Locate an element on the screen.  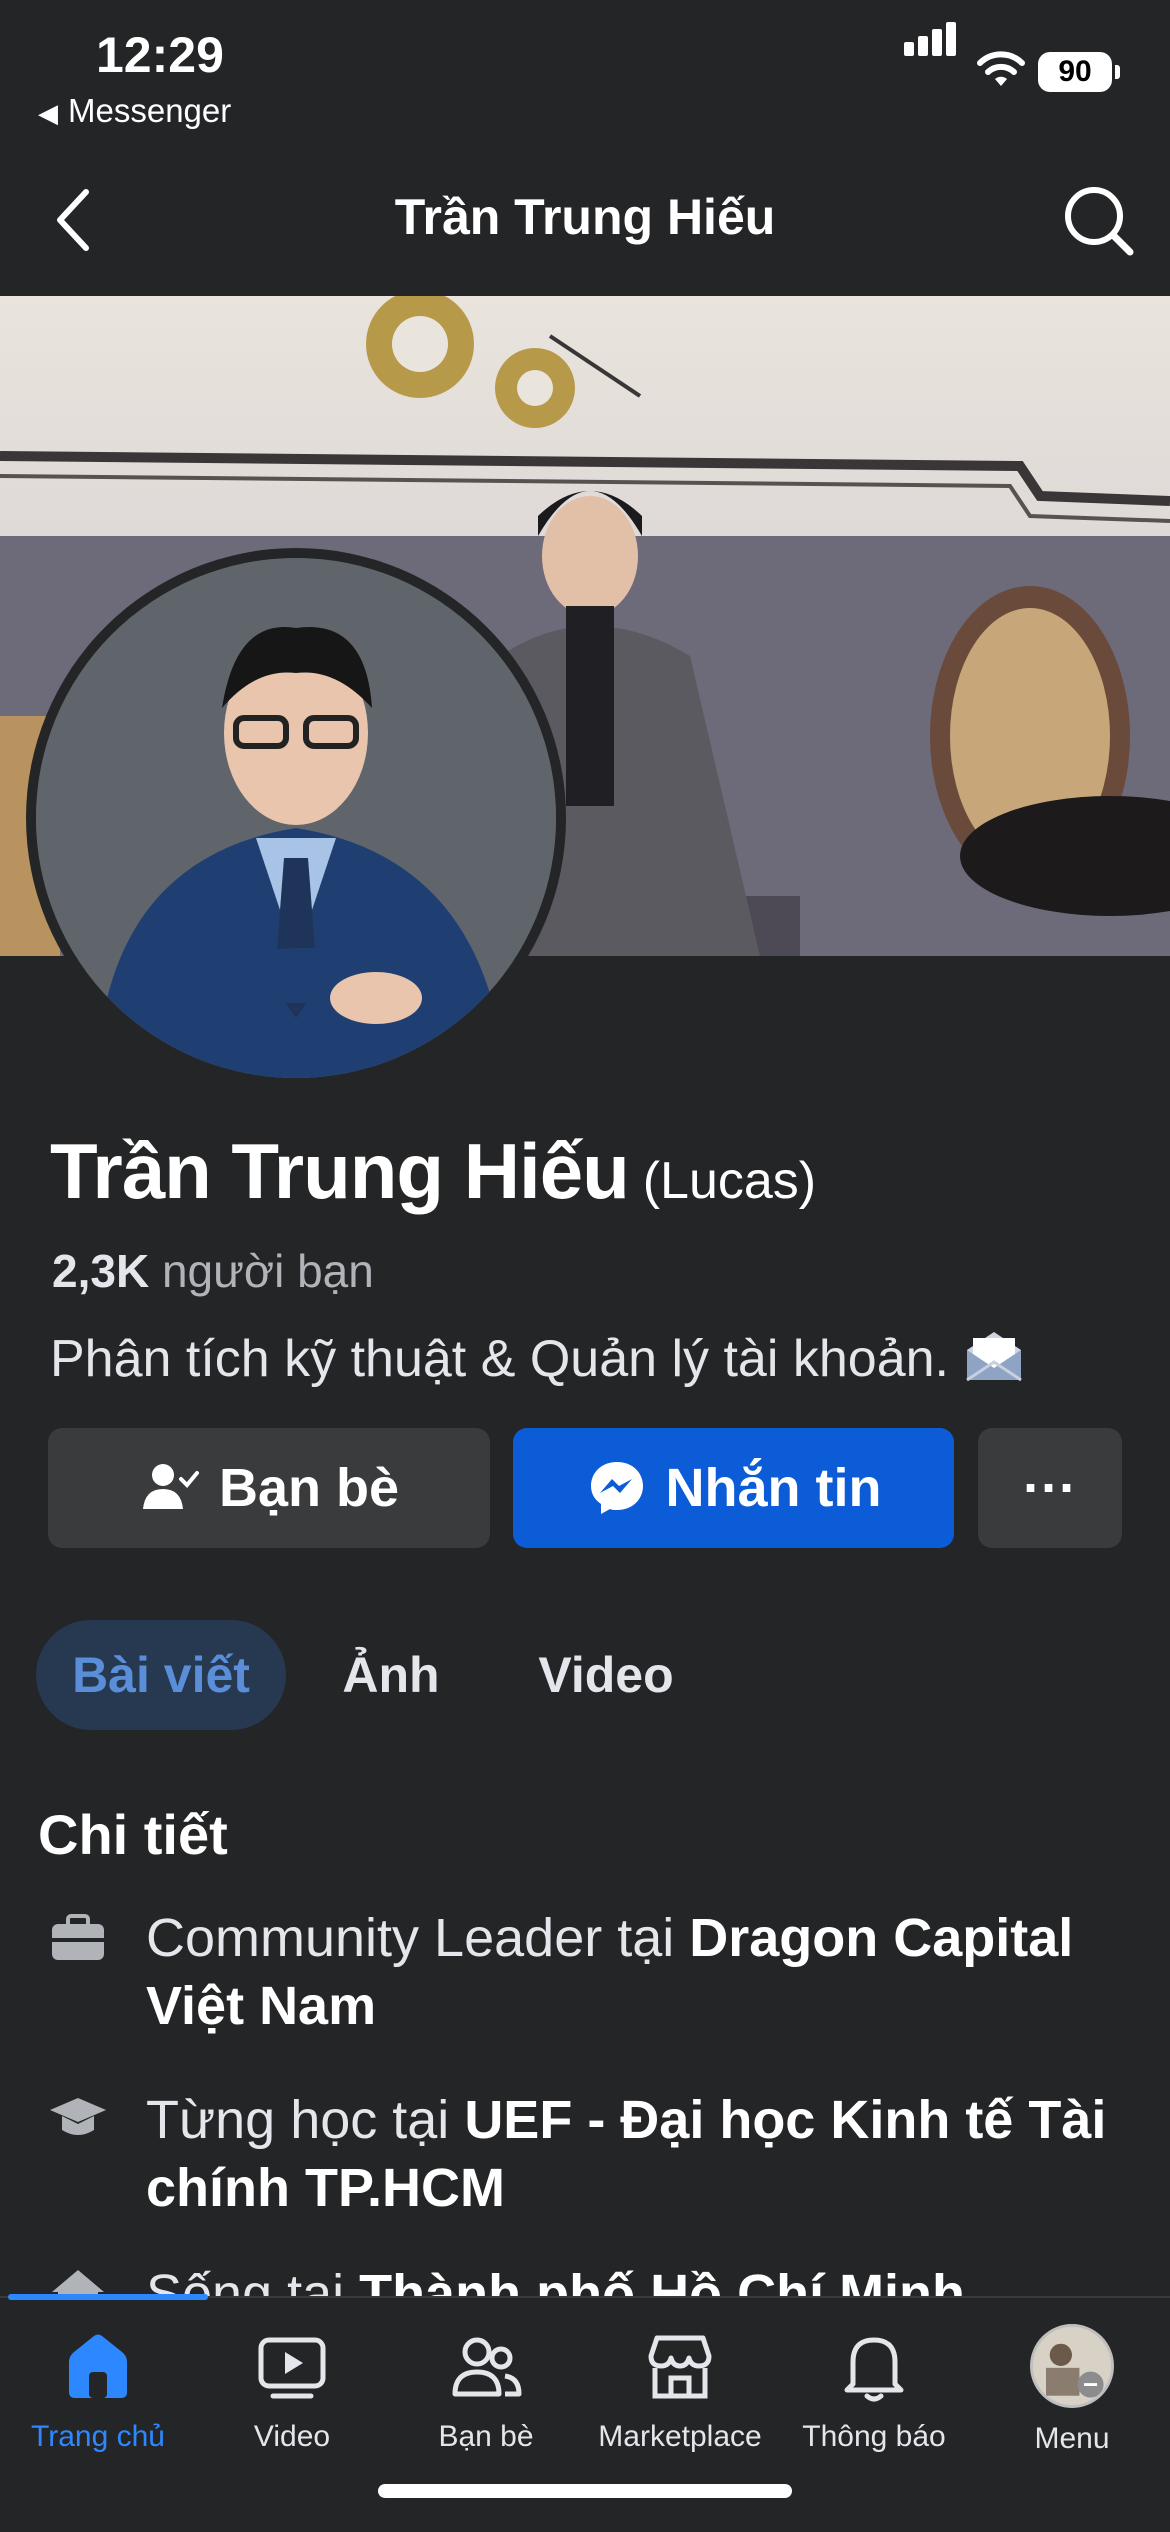
status-time: 12:29 is located at coordinates (160, 55).